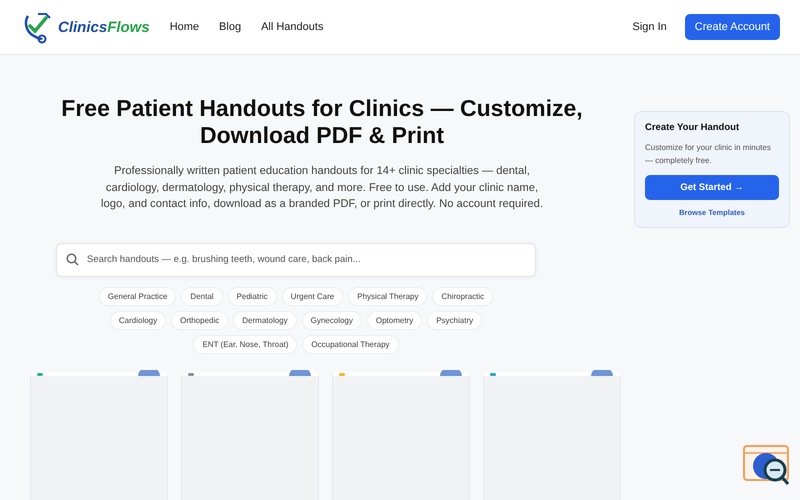  I want to click on nav-link: All Handouts, so click(292, 27).